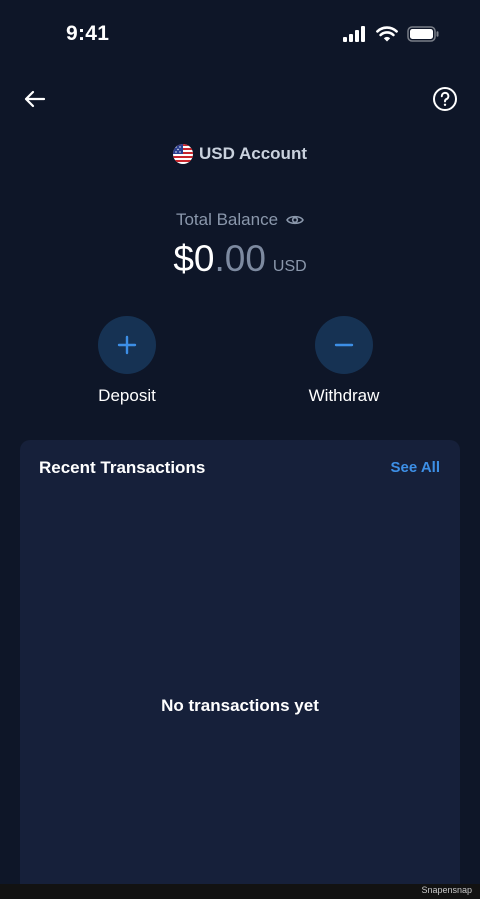 This screenshot has height=899, width=480. Describe the element at coordinates (355, 36) in the screenshot. I see `cellular-signal-icon` at that location.